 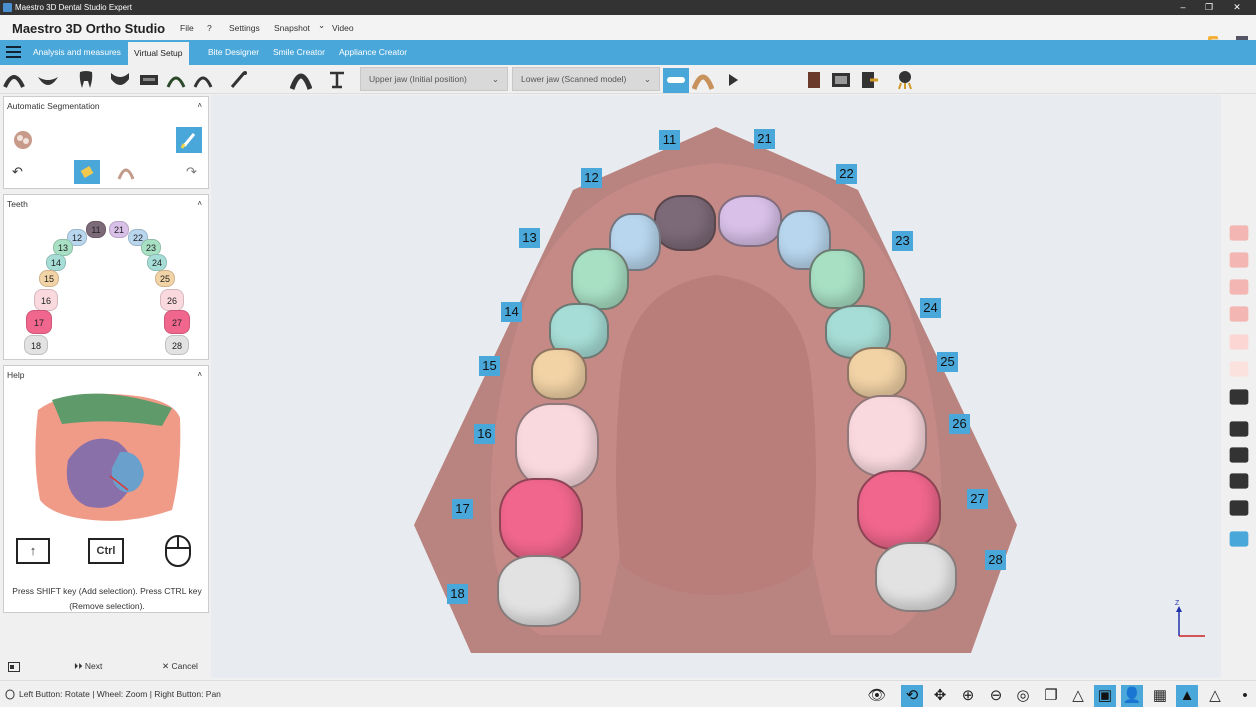 What do you see at coordinates (457, 594) in the screenshot?
I see `tooth-label-18: 18` at bounding box center [457, 594].